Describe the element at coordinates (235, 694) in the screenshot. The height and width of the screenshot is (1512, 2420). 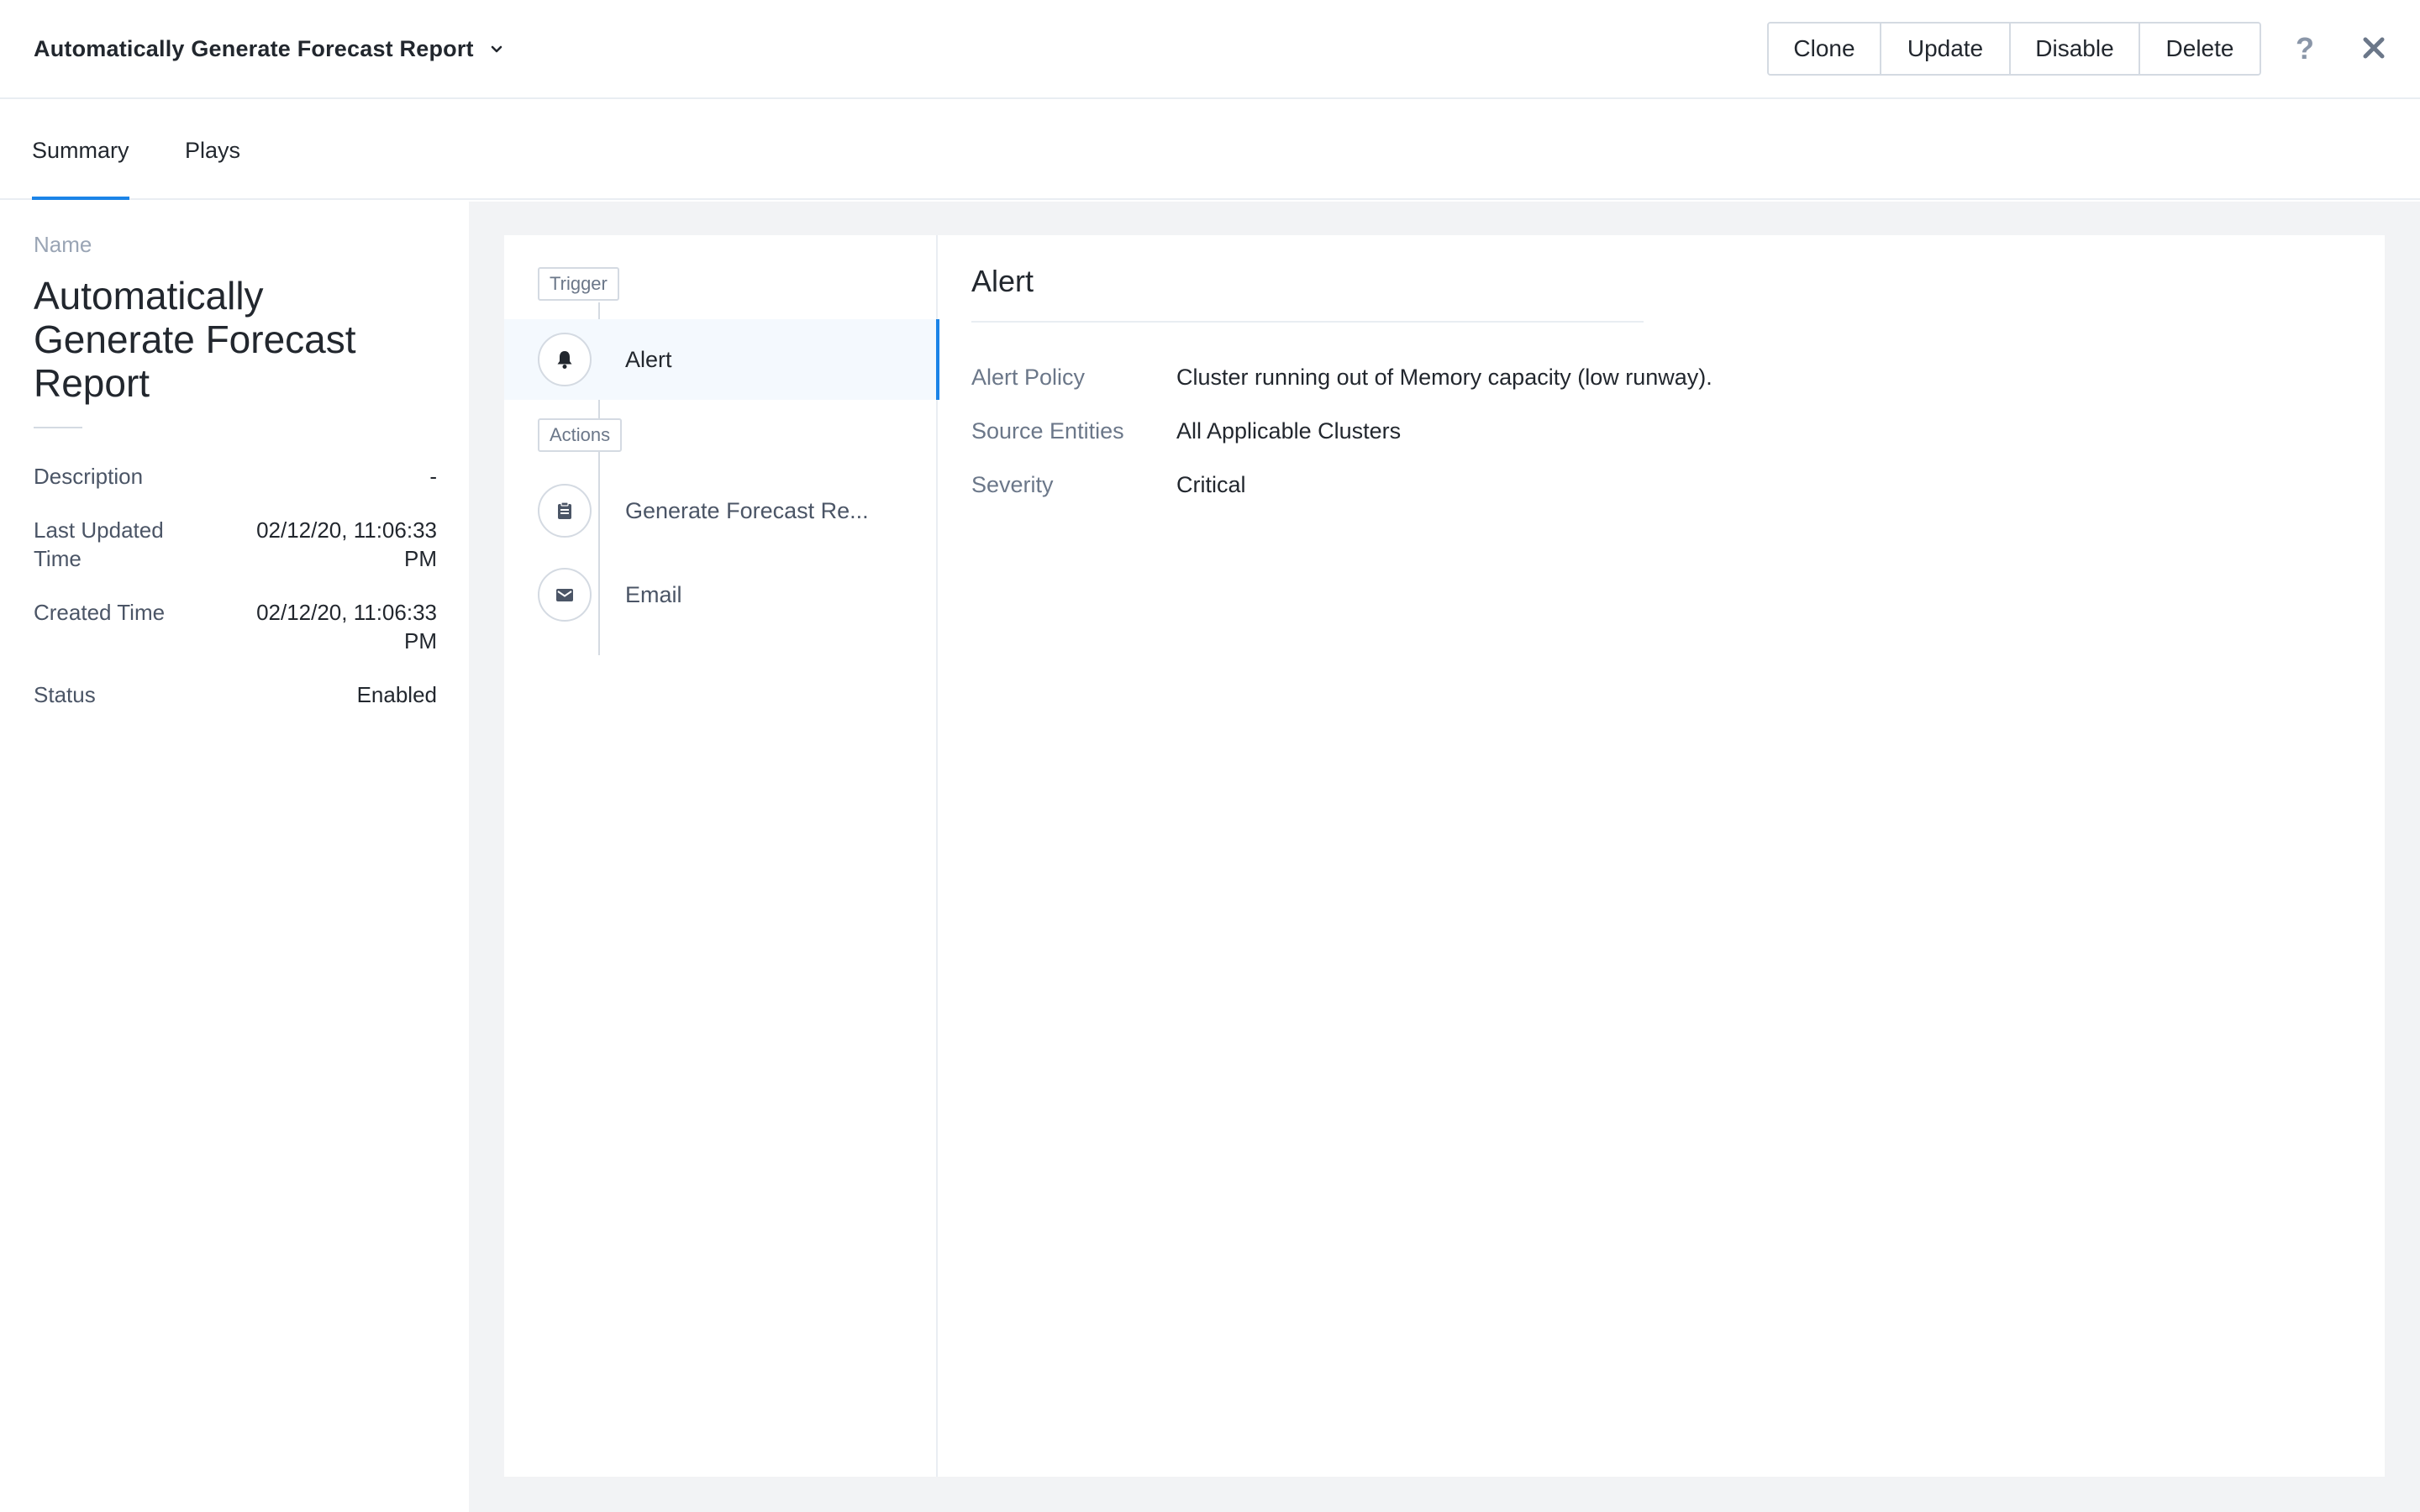
I see `status-row: Status Enabled` at that location.